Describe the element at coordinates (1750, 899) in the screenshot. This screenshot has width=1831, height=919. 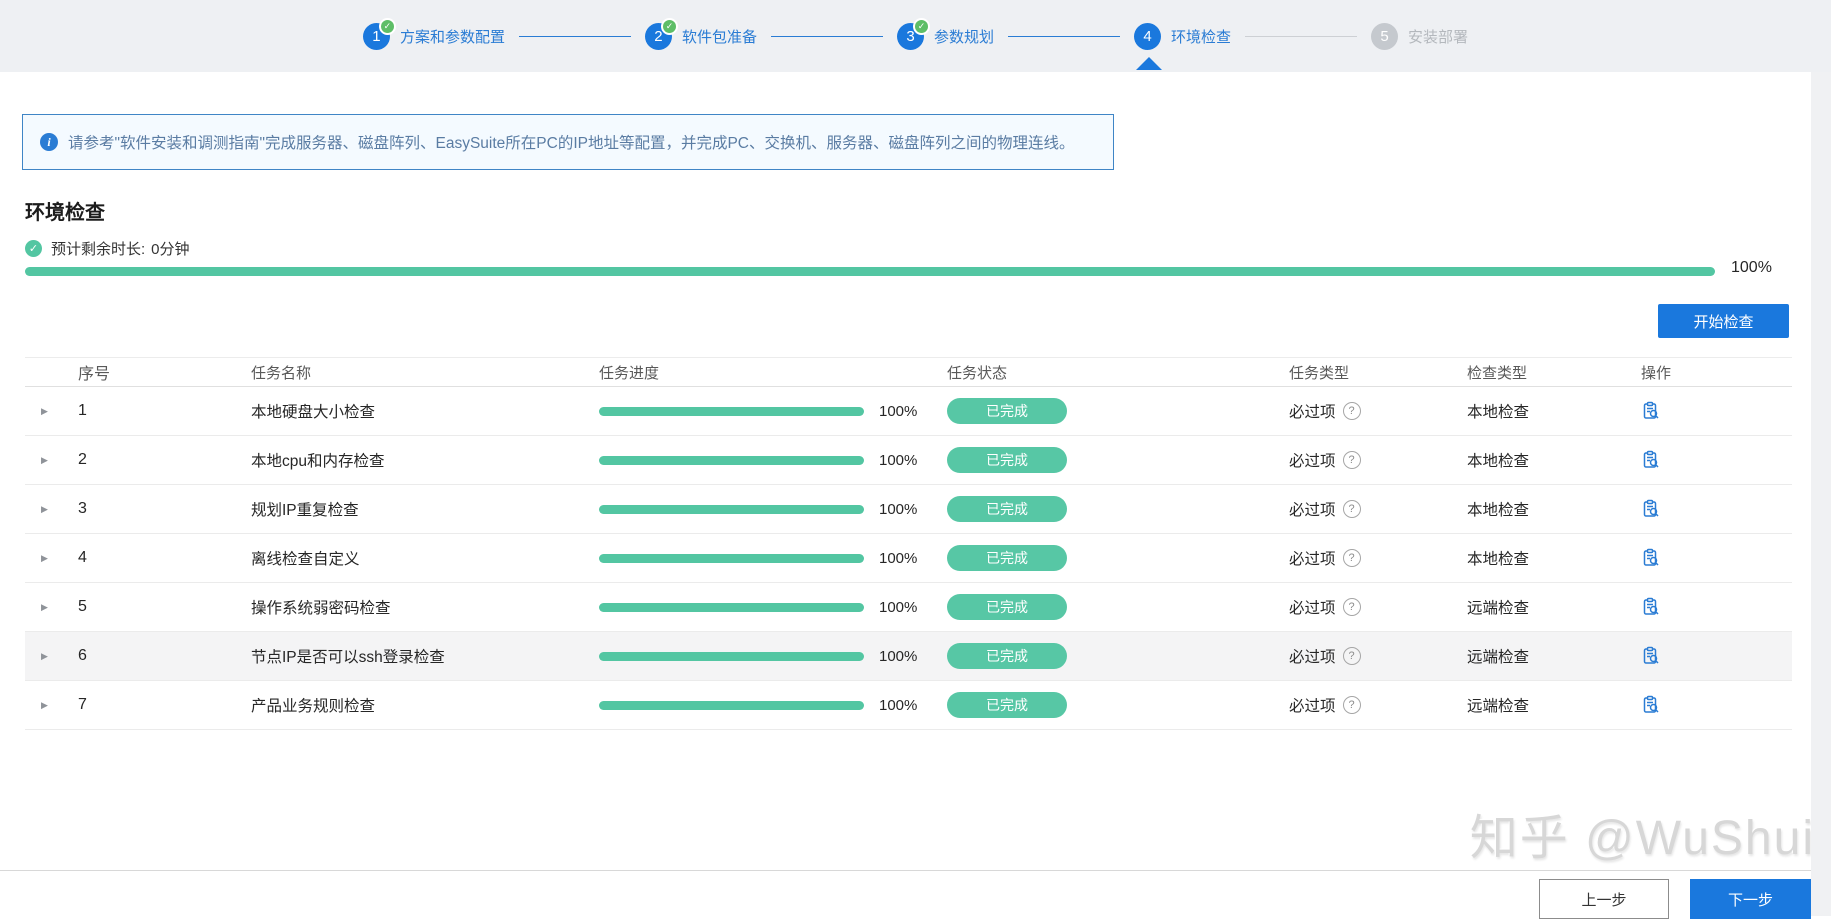
I see `next-step-button: 下一步` at that location.